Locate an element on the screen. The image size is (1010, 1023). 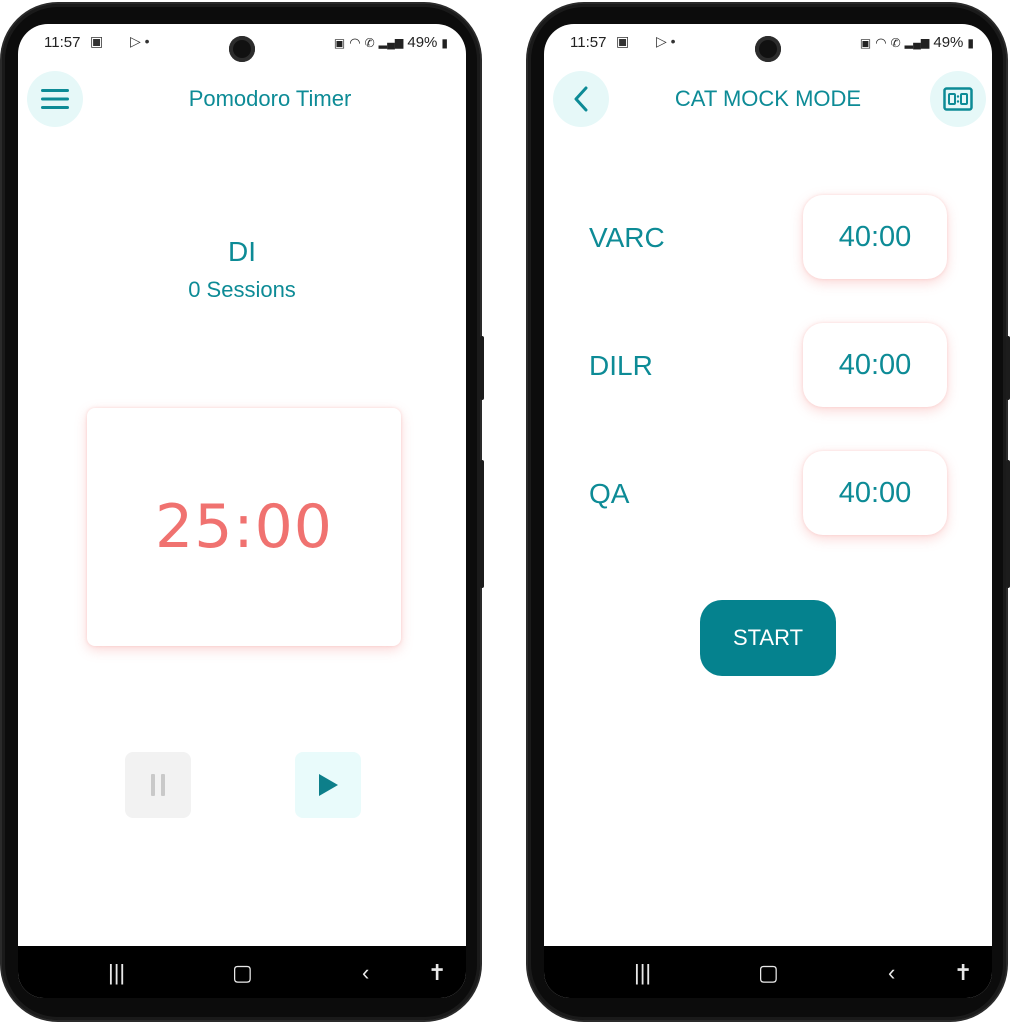
timer-card: 25:00 is located at coordinates (244, 527).